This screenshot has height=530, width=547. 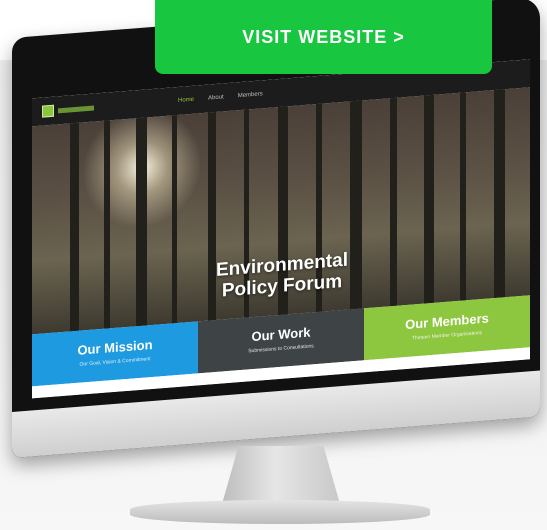 What do you see at coordinates (250, 95) in the screenshot?
I see `nav-link-members: Members` at bounding box center [250, 95].